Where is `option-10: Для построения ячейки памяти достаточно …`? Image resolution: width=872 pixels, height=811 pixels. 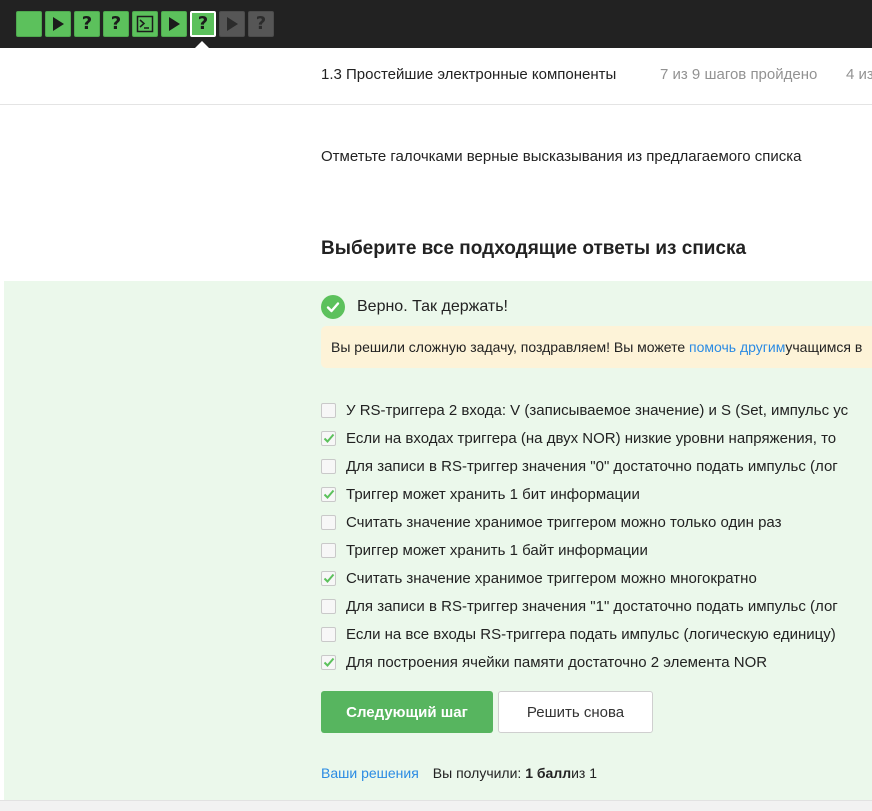 option-10: Для построения ячейки памяти достаточно … is located at coordinates (596, 662).